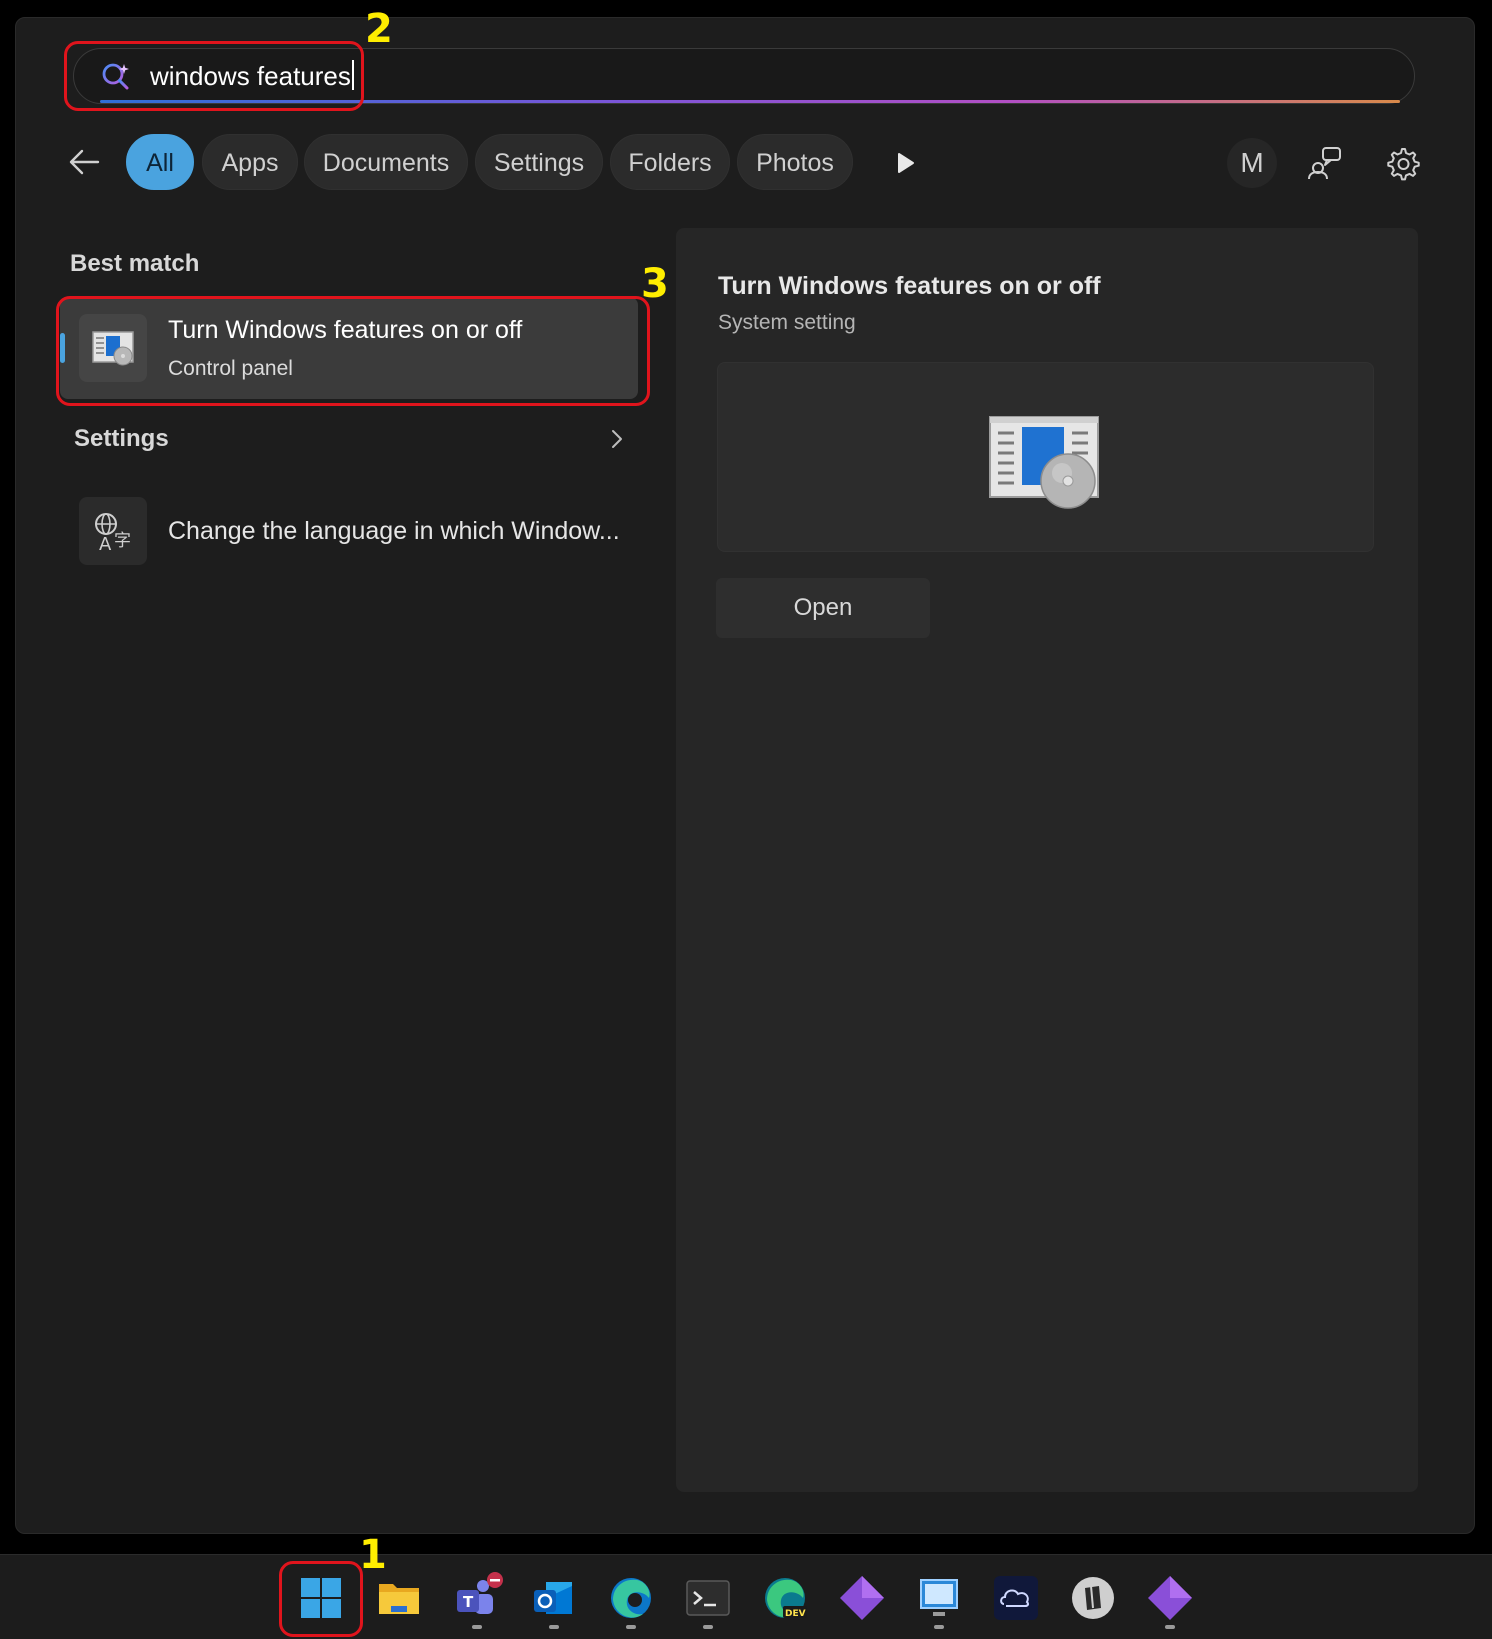 The image size is (1492, 1639). What do you see at coordinates (1016, 1598) in the screenshot?
I see `cloud-app-icon` at bounding box center [1016, 1598].